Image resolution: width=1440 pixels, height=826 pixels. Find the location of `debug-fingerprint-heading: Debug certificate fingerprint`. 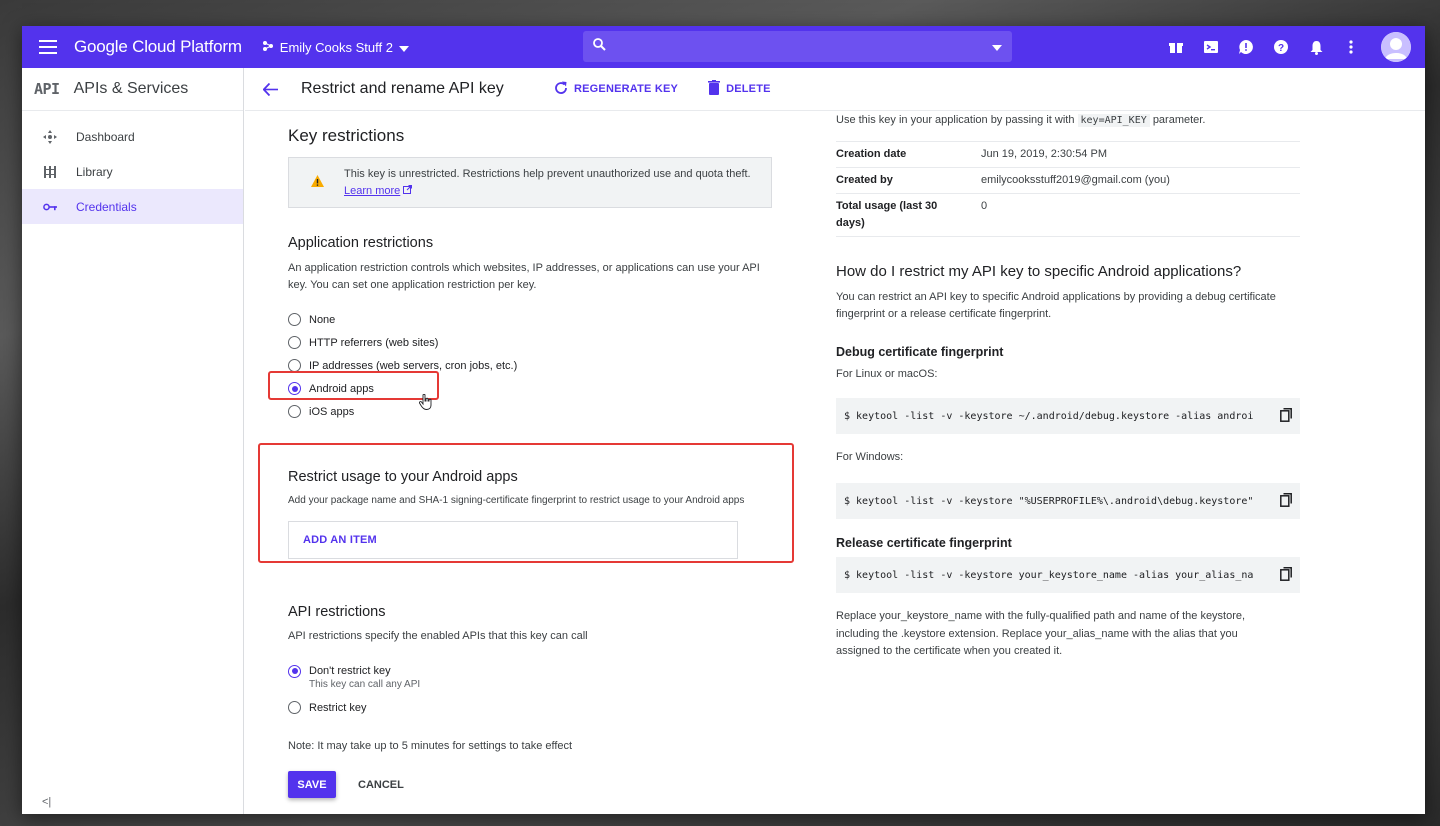

debug-fingerprint-heading: Debug certificate fingerprint is located at coordinates (920, 352).